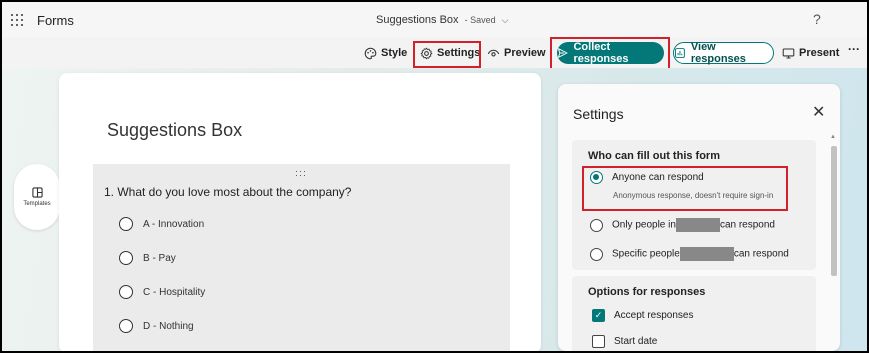  What do you see at coordinates (174, 224) in the screenshot?
I see `option-label: A - Innovation` at bounding box center [174, 224].